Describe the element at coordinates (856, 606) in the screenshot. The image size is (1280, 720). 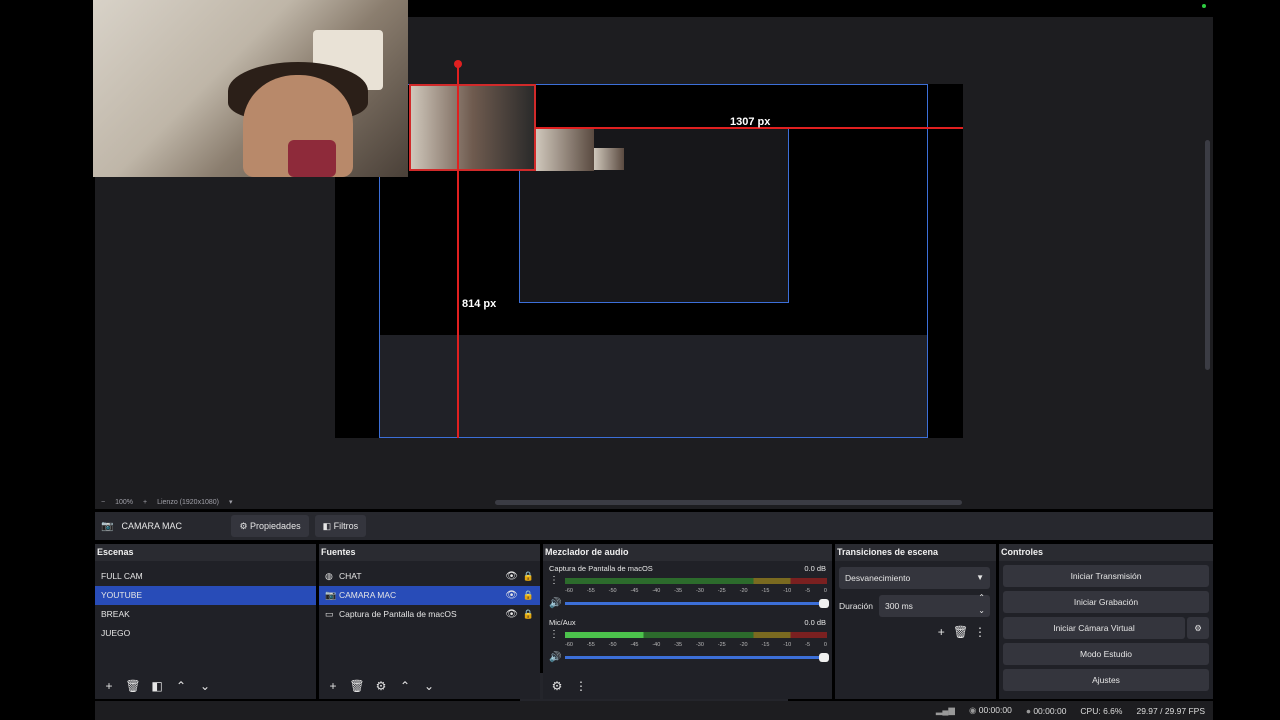
I see `duration-label: Duración` at that location.